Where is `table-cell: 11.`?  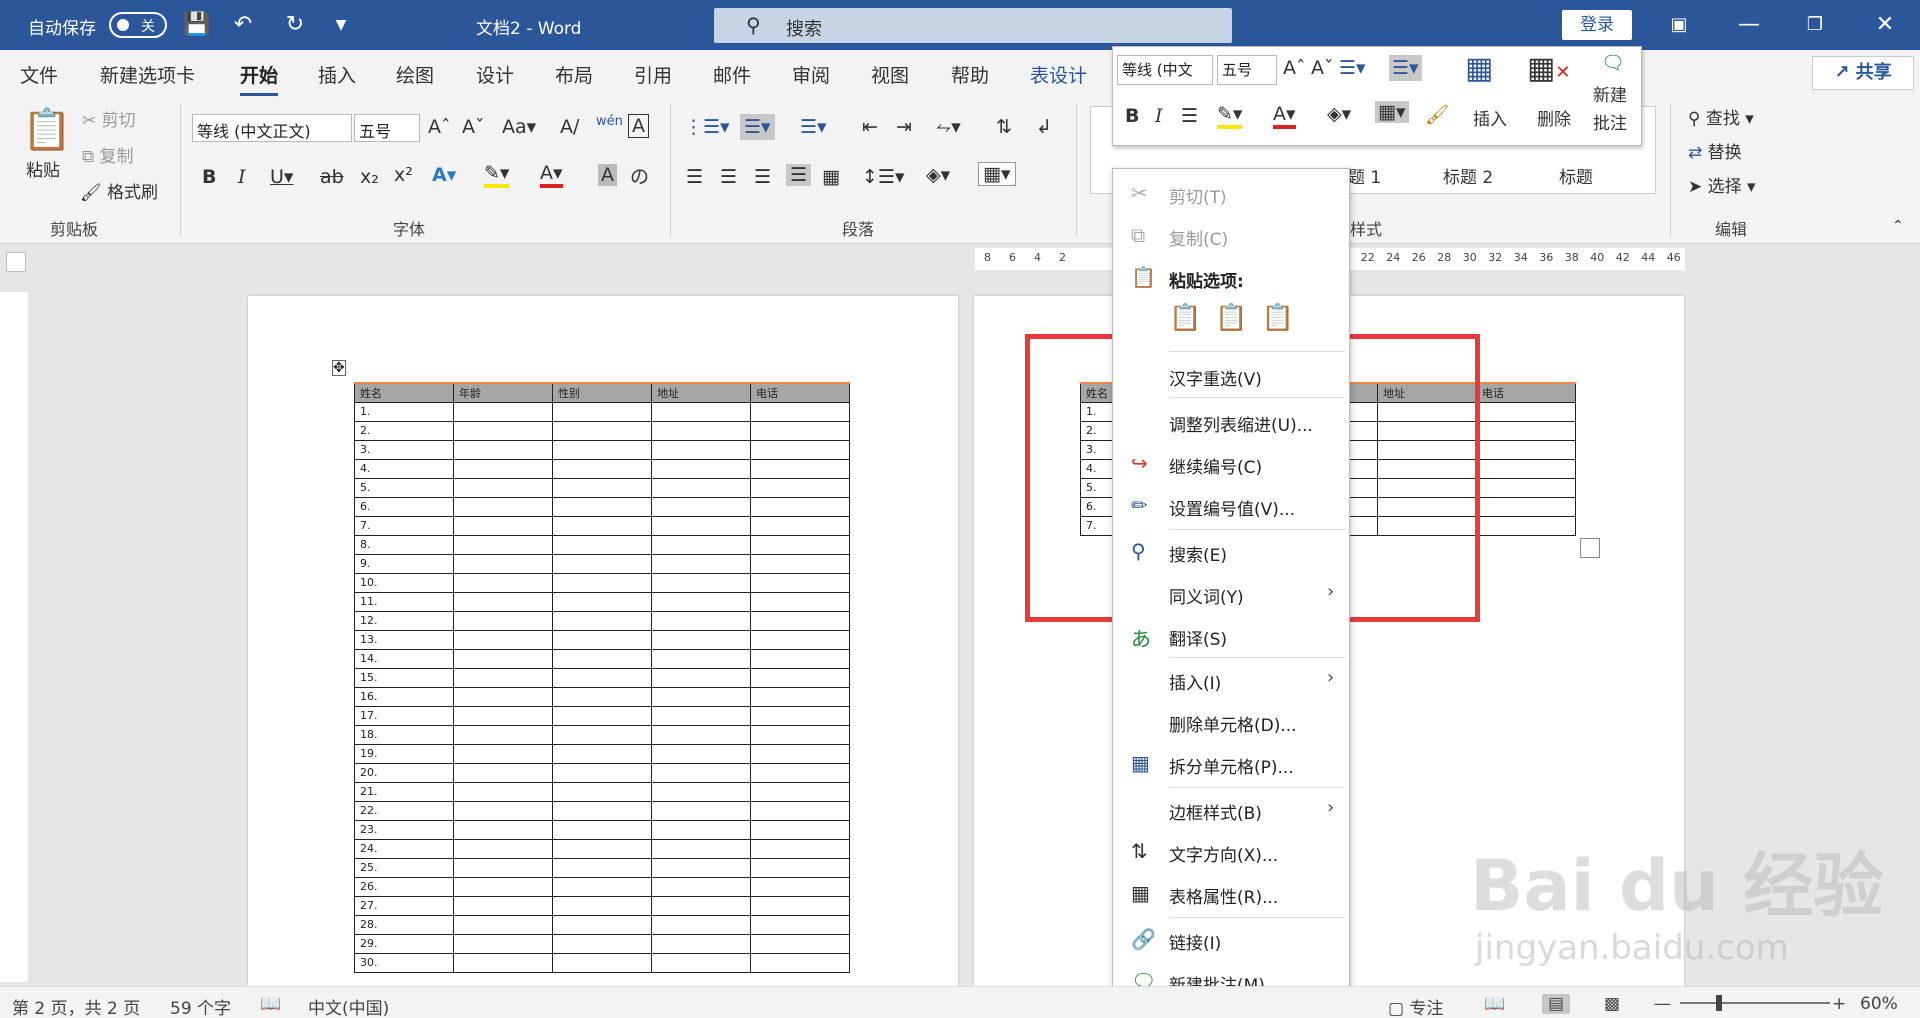
table-cell: 11. is located at coordinates (404, 601).